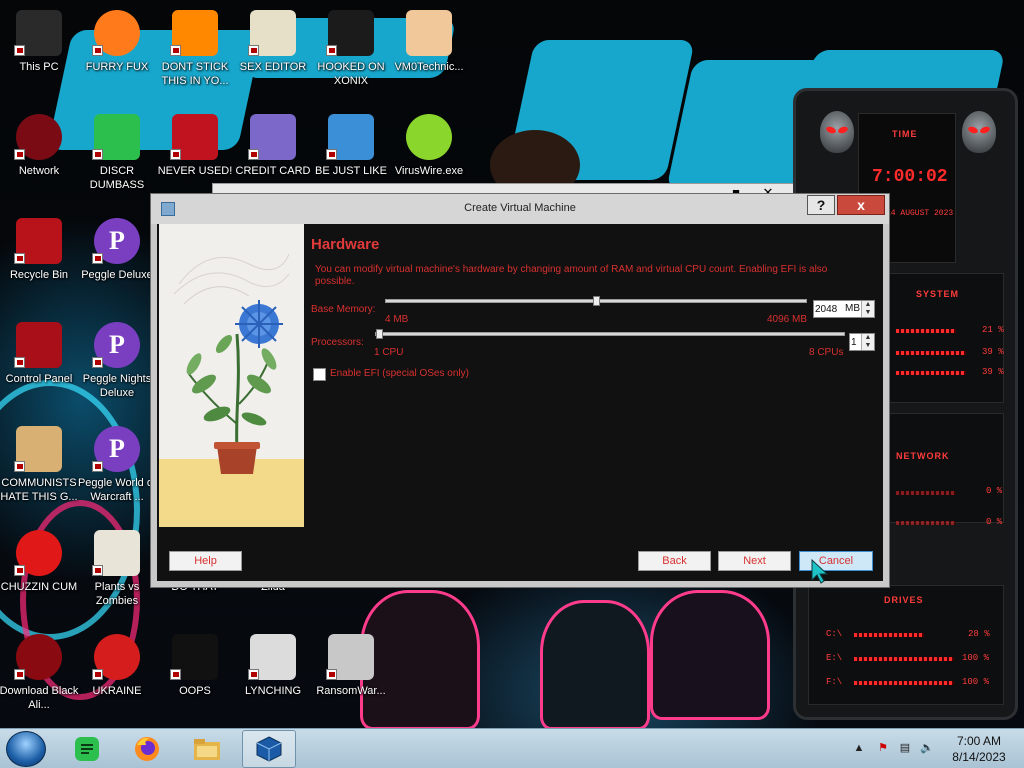 Image resolution: width=1024 pixels, height=768 pixels. Describe the element at coordinates (674, 561) in the screenshot. I see `back-button: Back` at that location.